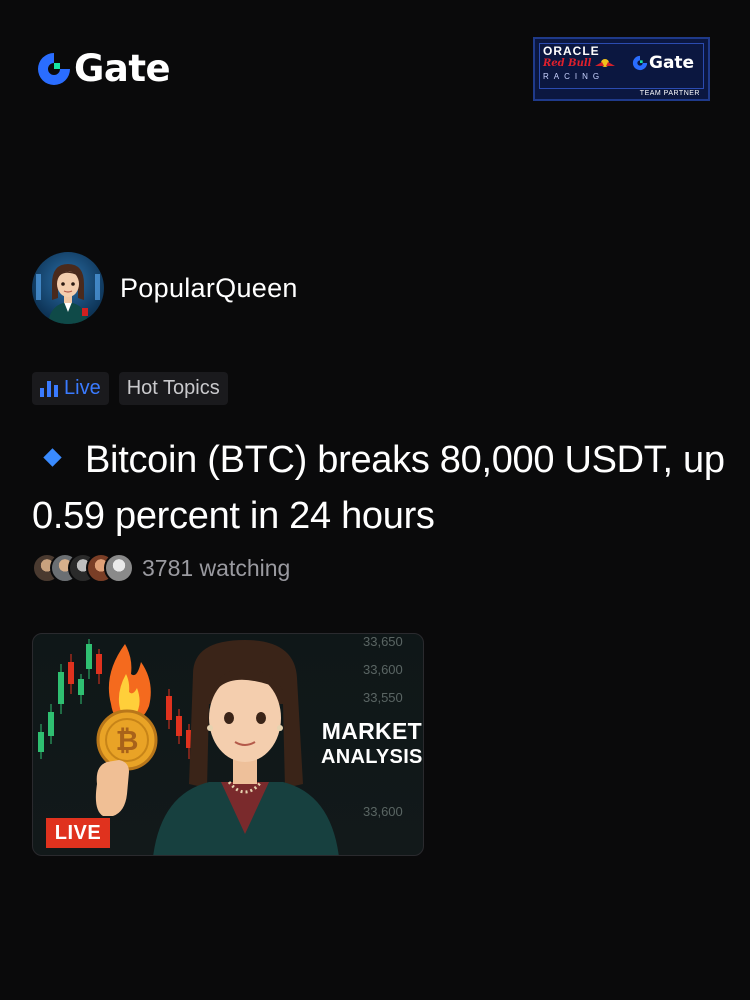 The image size is (750, 1000). What do you see at coordinates (216, 567) in the screenshot?
I see `watching-count: 3781 watching` at bounding box center [216, 567].